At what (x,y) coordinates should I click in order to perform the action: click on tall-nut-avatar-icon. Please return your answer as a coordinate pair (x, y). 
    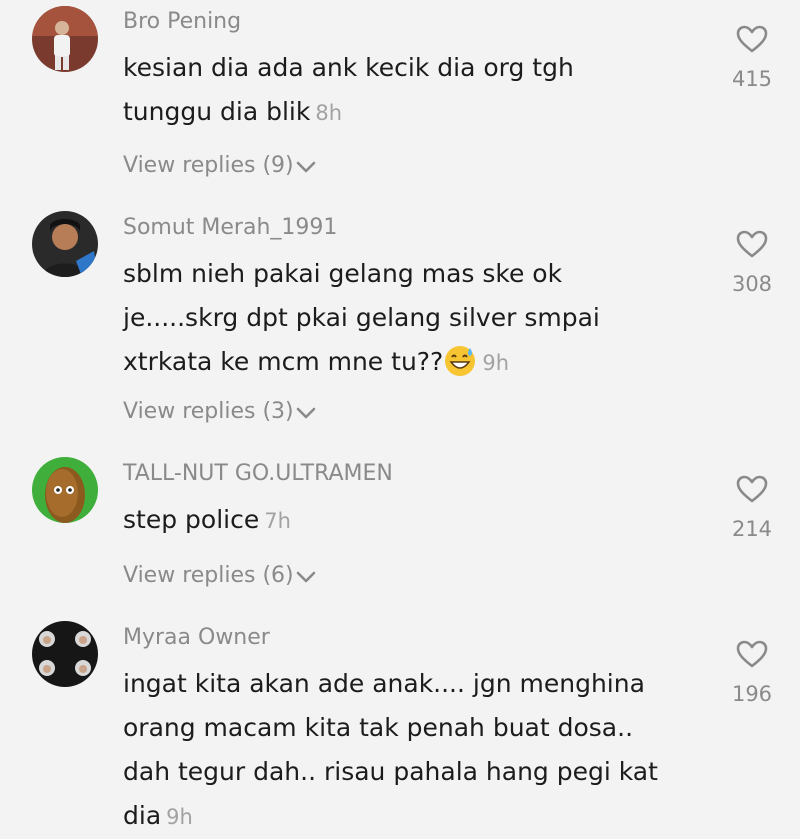
    Looking at the image, I should click on (65, 490).